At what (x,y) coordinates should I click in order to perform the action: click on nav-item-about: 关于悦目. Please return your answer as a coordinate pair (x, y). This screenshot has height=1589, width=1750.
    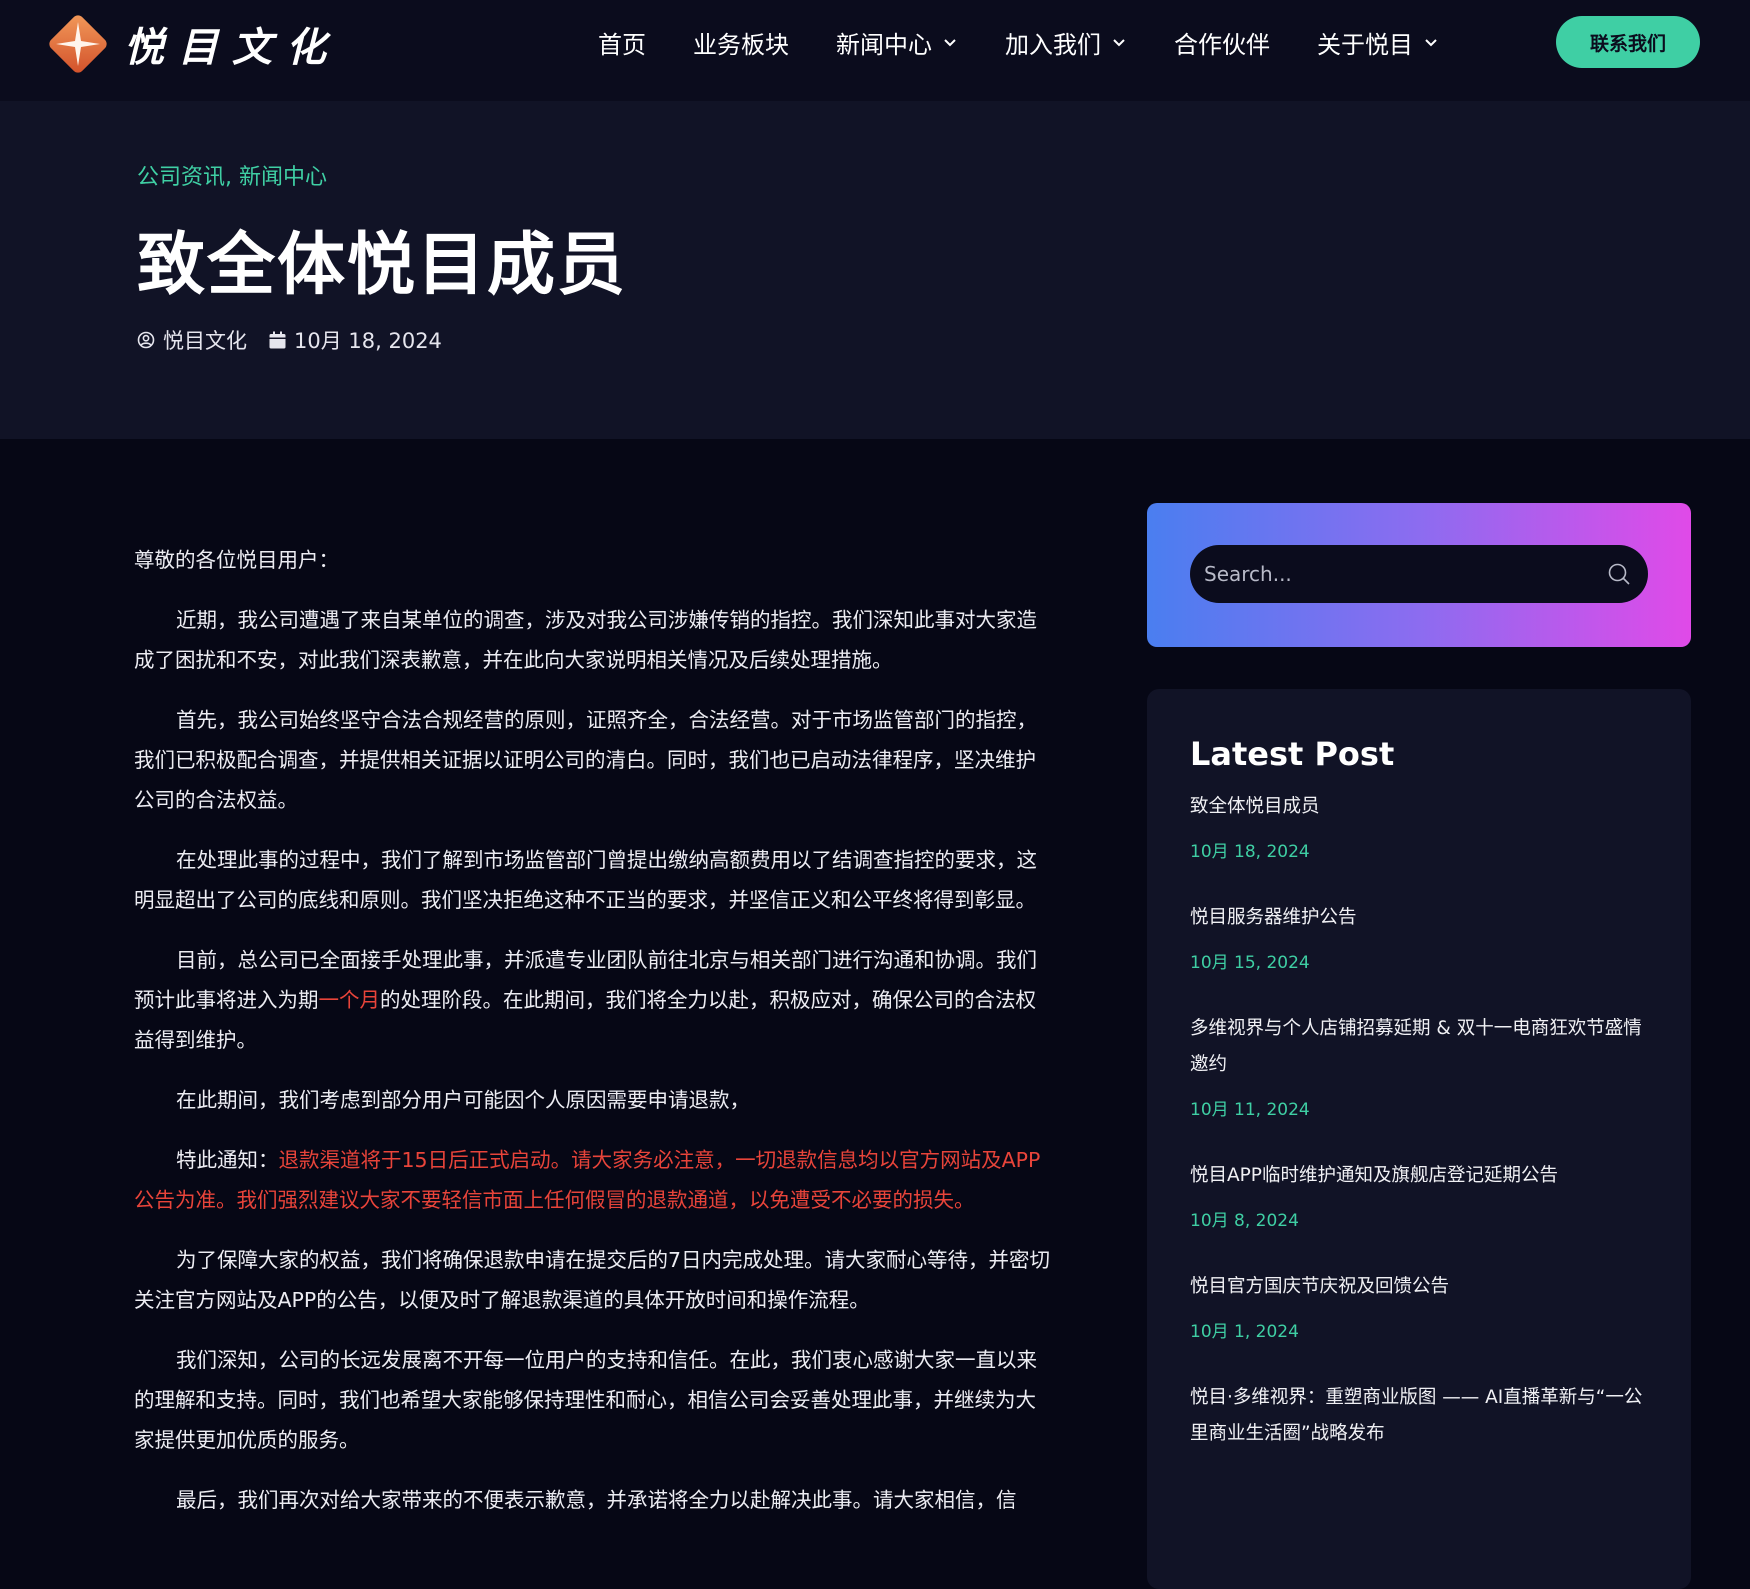
    Looking at the image, I should click on (1378, 42).